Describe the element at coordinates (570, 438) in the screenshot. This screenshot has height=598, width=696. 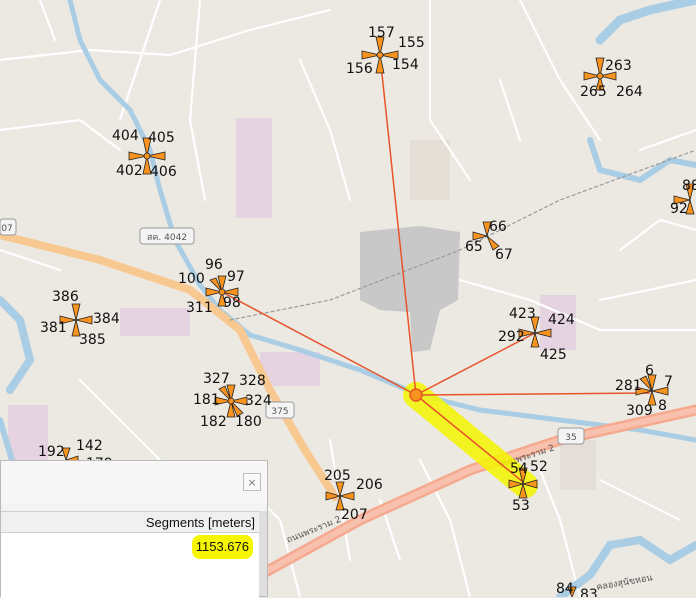
I see `road-label-35: 35` at that location.